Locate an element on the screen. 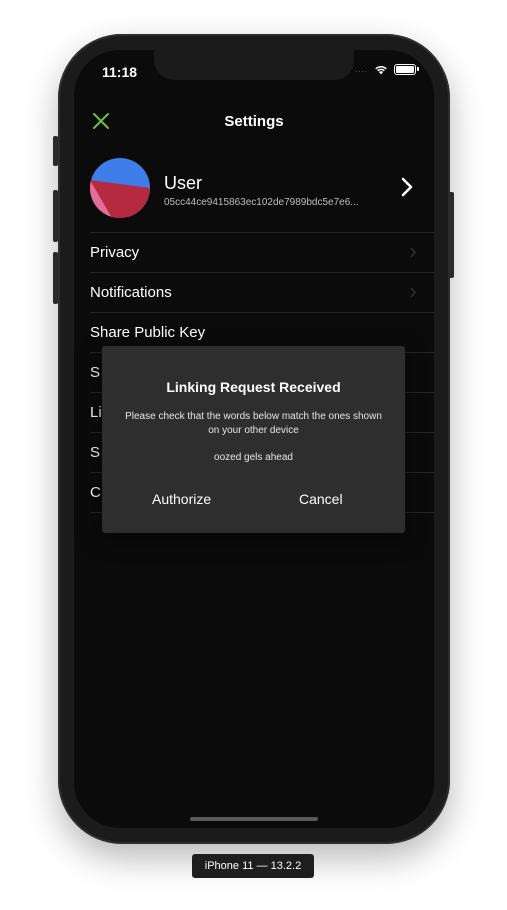 This screenshot has width=507, height=910. page-title: Settings is located at coordinates (254, 121).